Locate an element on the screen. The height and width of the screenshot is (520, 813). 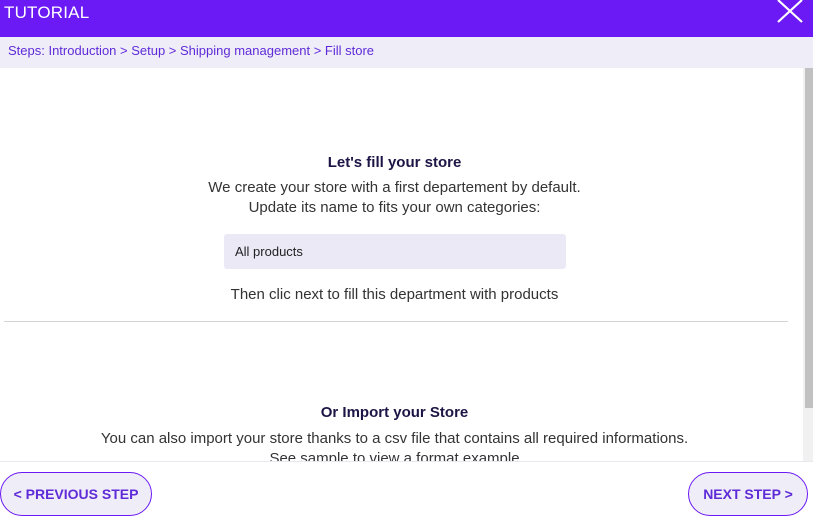
fill-store-heading: Let's fill your store is located at coordinates (394, 162).